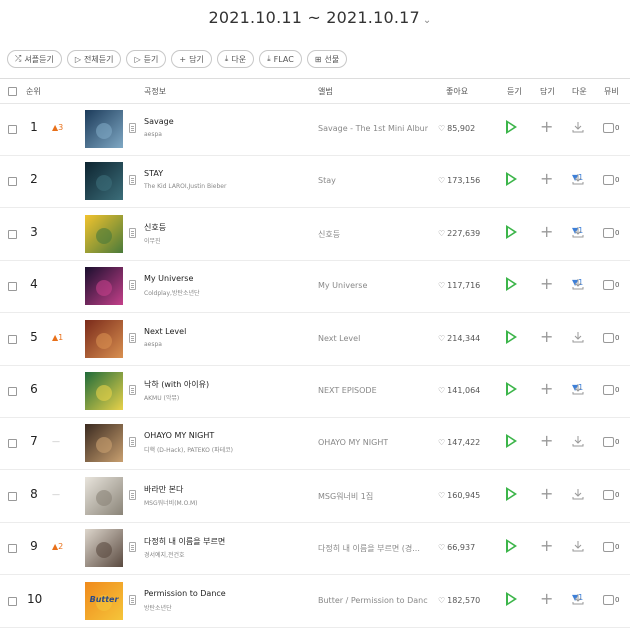  Describe the element at coordinates (34, 59) in the screenshot. I see `toolbar-button-0: ⤮ 셔플듣기` at that location.